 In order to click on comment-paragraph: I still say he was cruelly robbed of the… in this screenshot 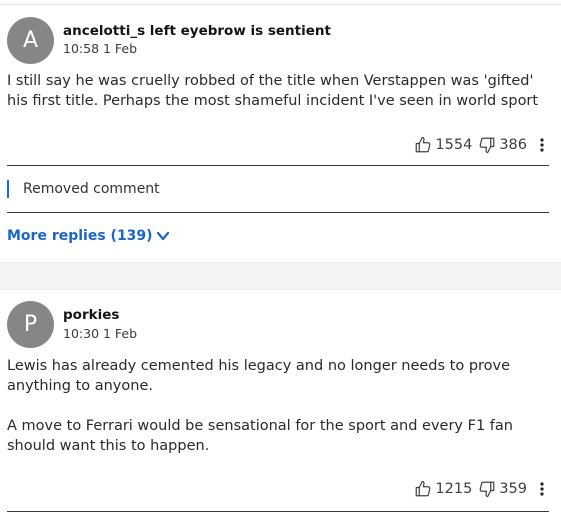, I will do `click(273, 91)`.